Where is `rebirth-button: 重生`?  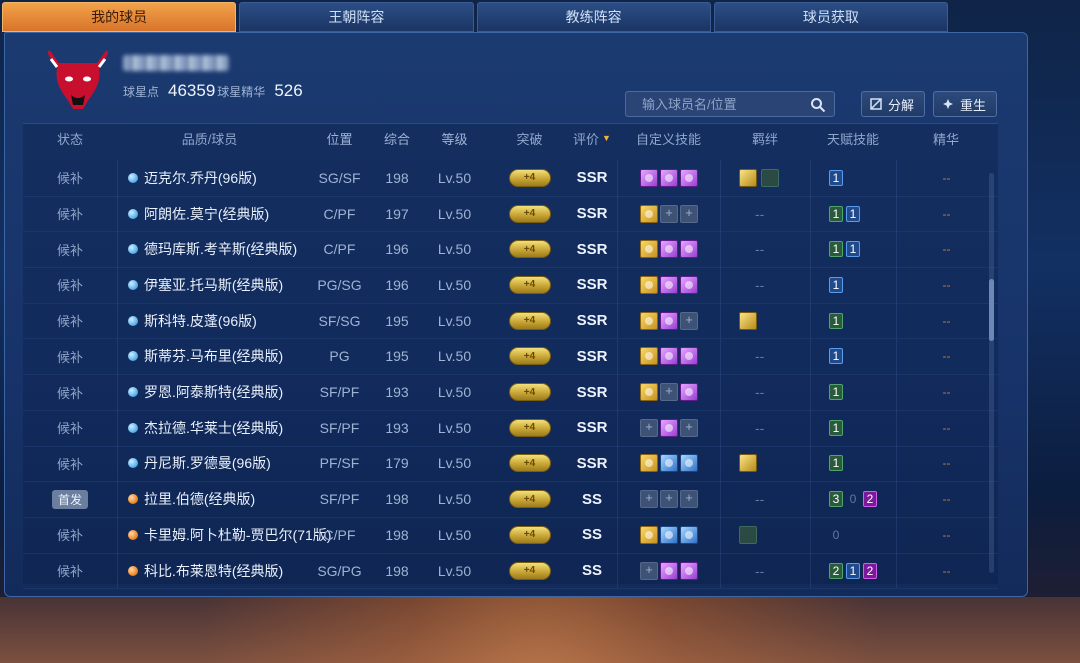
rebirth-button: 重生 is located at coordinates (965, 104).